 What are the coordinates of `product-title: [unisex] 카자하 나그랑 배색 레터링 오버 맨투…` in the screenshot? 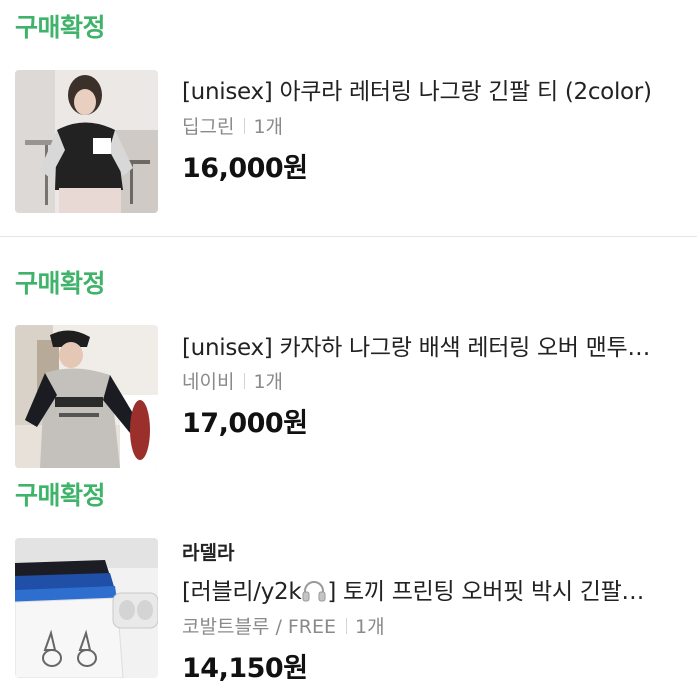 It's located at (432, 345).